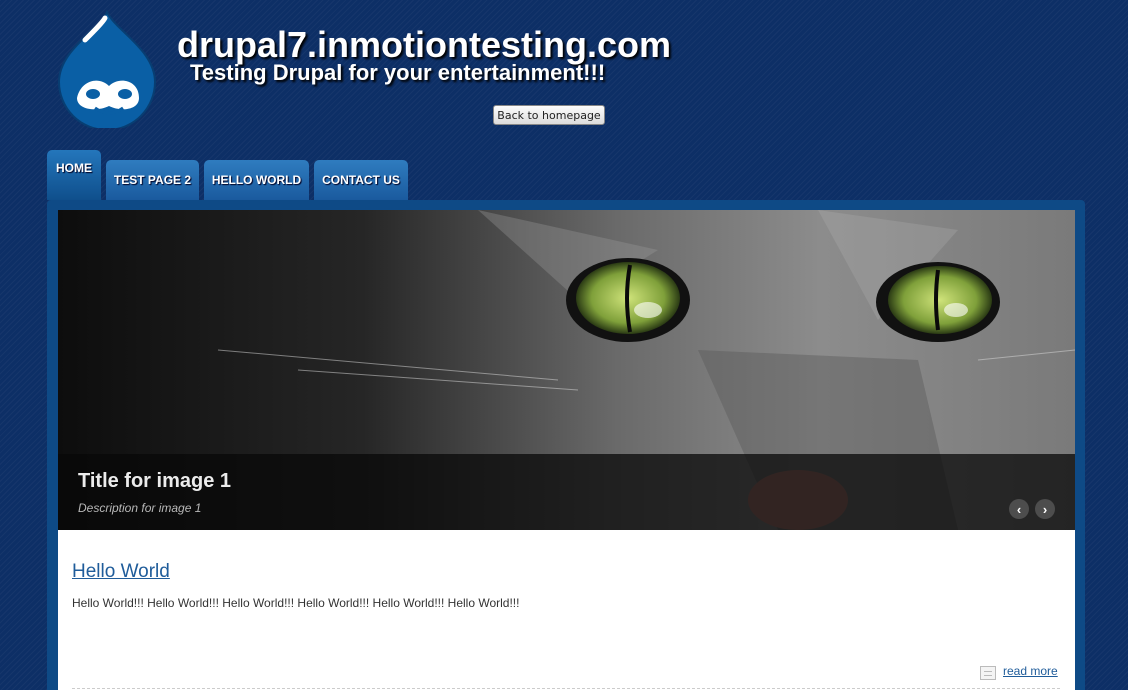  Describe the element at coordinates (121, 572) in the screenshot. I see `article-title-link: Hello World` at that location.